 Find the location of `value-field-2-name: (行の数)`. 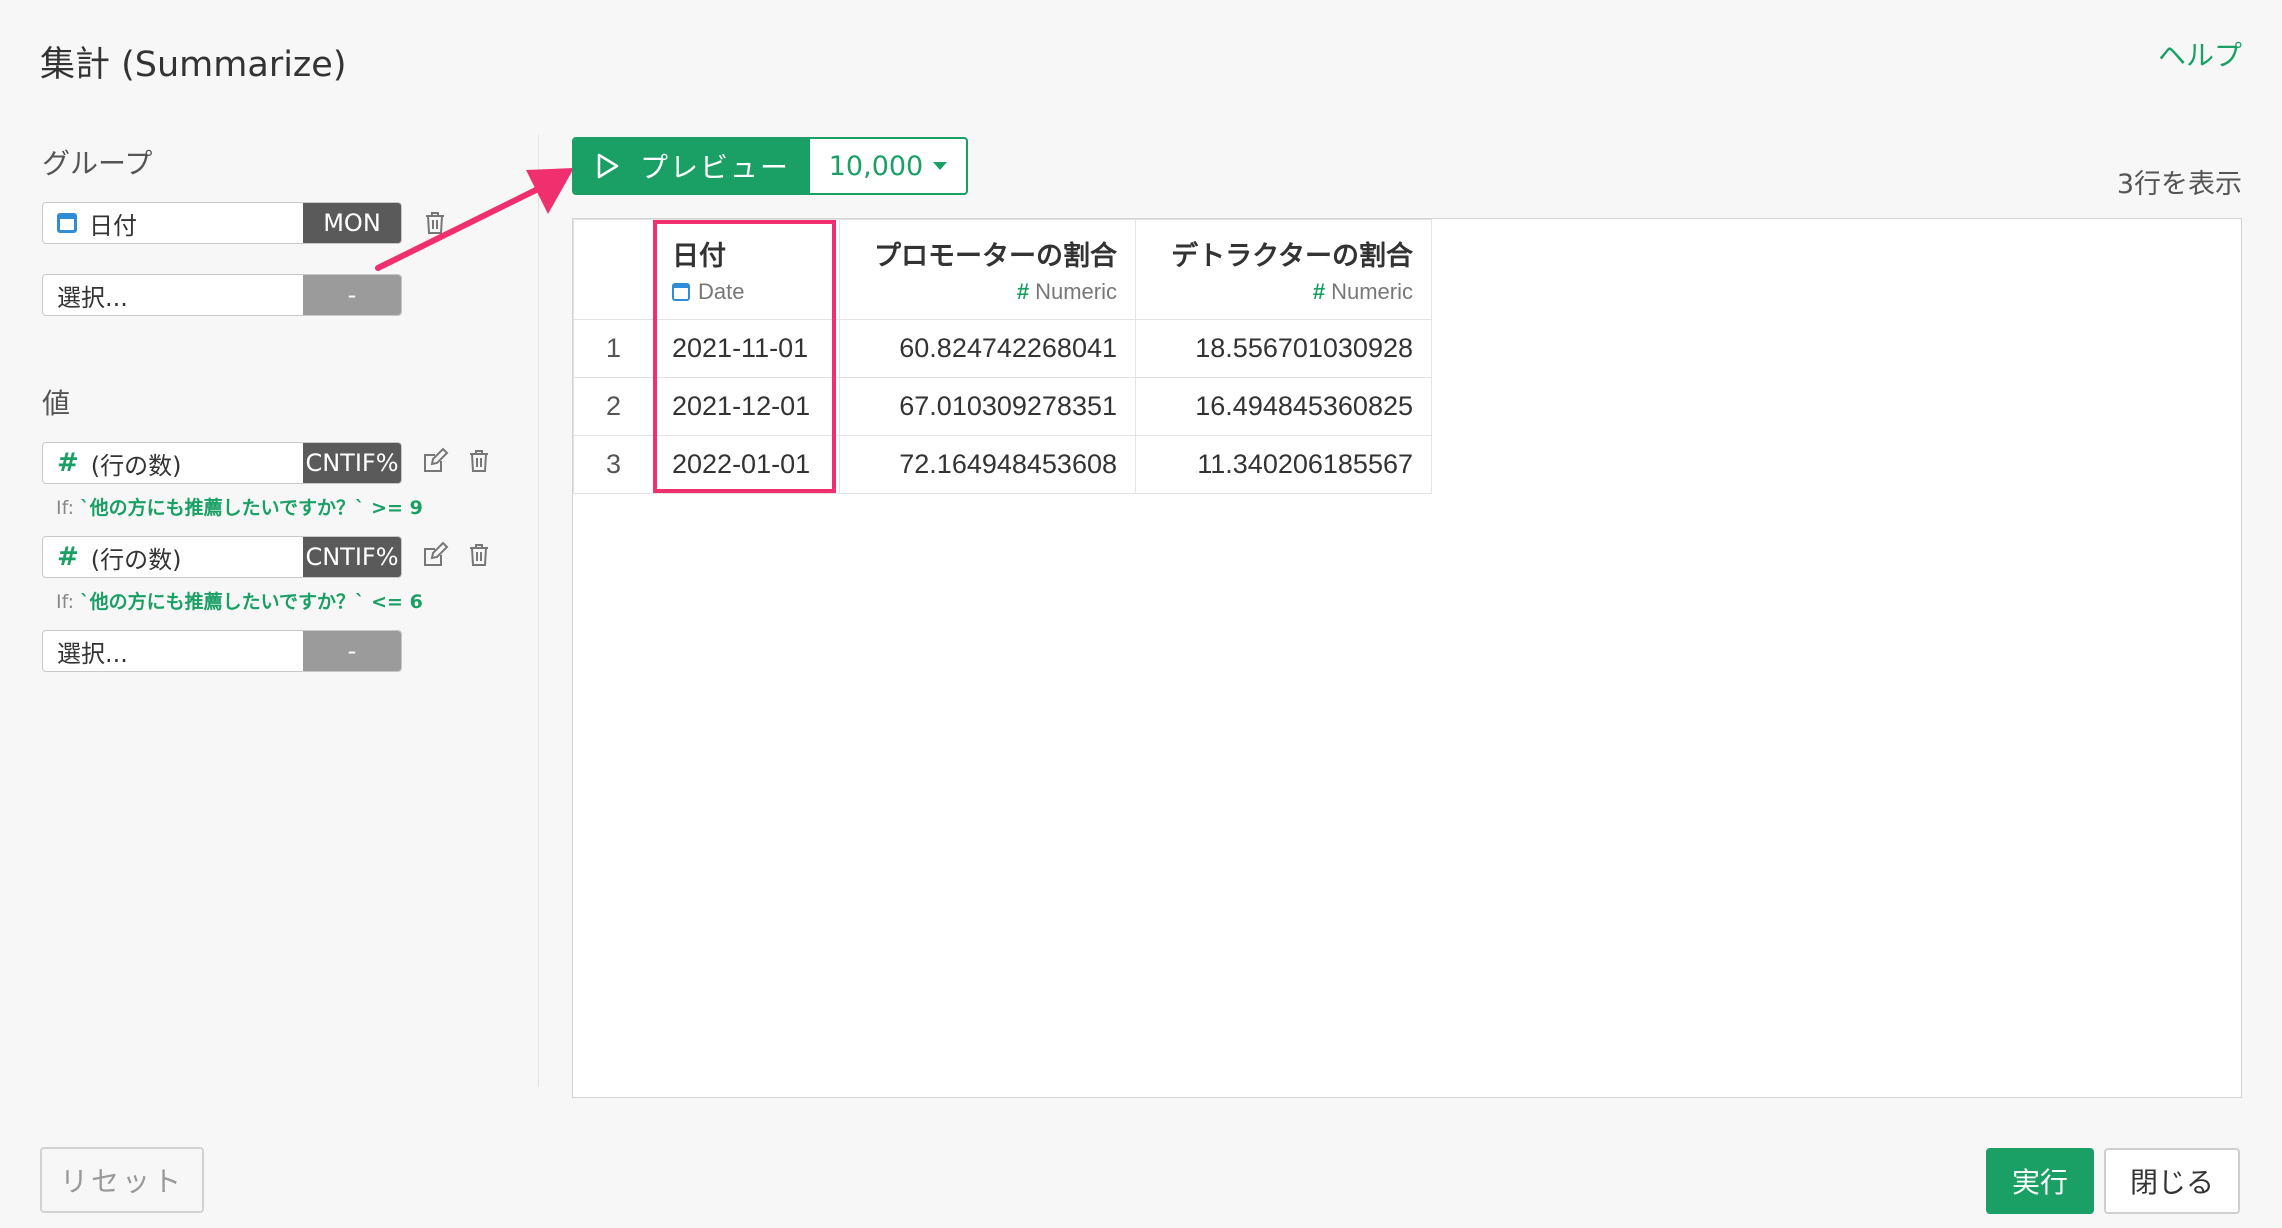

value-field-2-name: (行の数) is located at coordinates (136, 559).